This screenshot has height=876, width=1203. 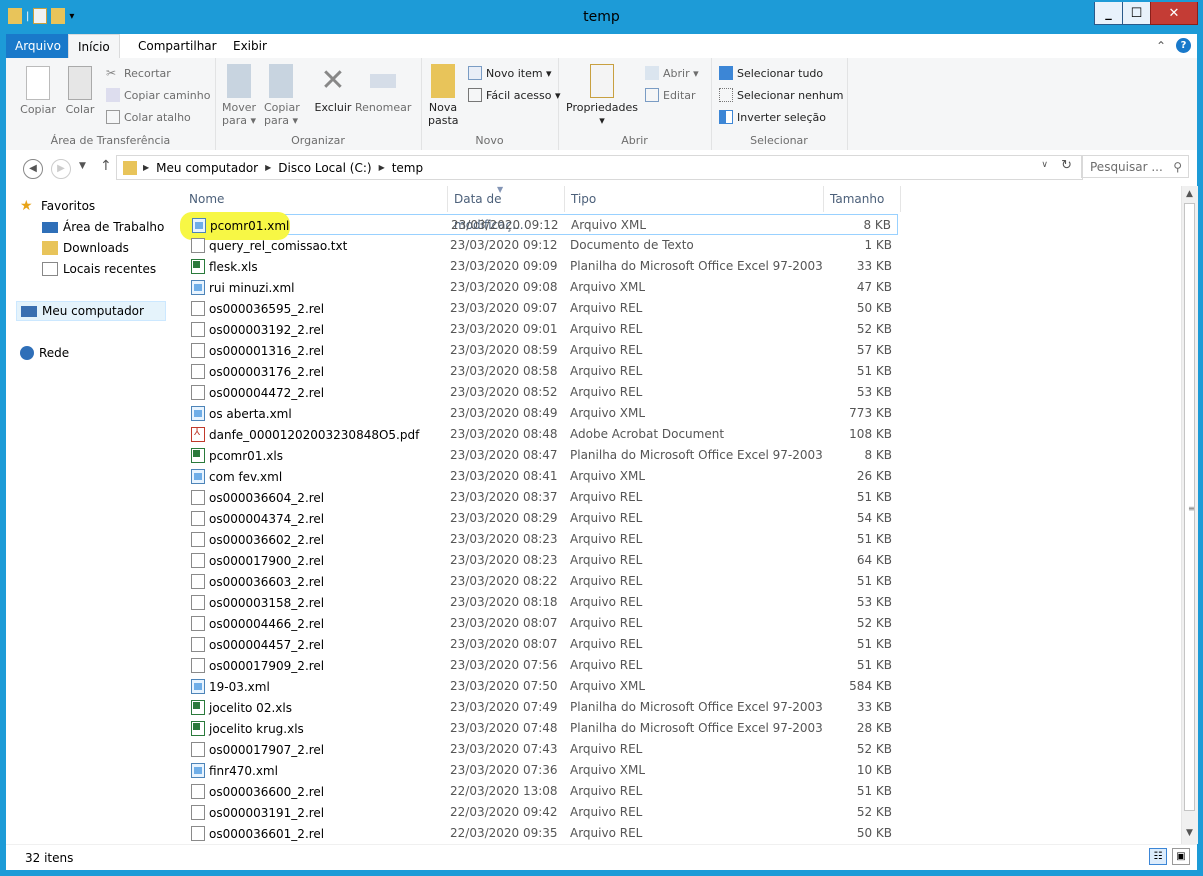 What do you see at coordinates (504, 413) in the screenshot?
I see `file-date: 23/03/2020 08:49` at bounding box center [504, 413].